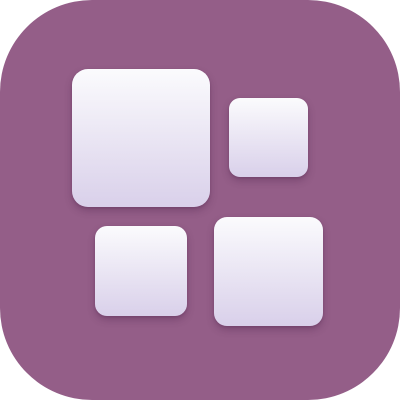 This screenshot has height=400, width=400. I want to click on tile-xlarge, so click(268, 271).